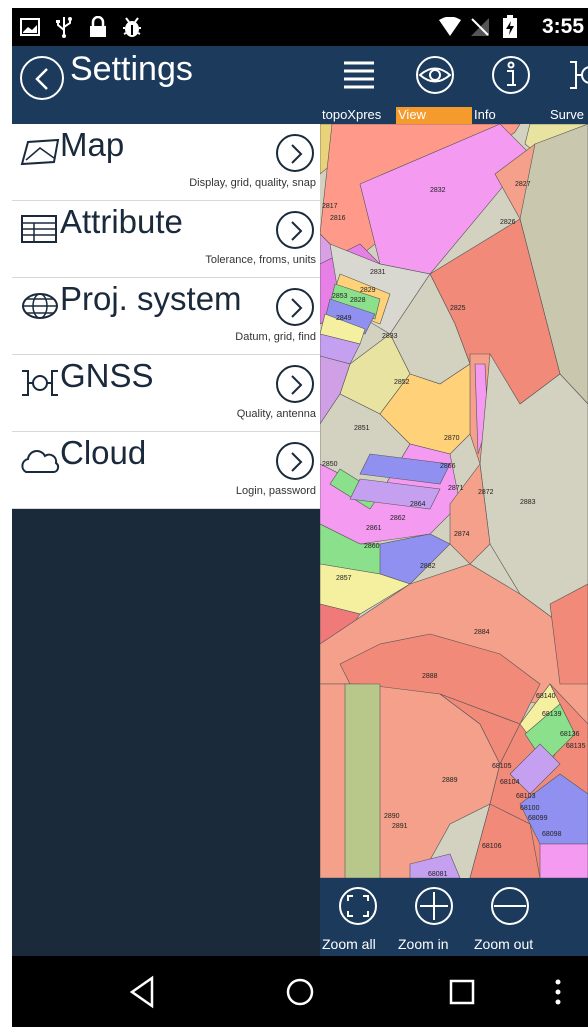  I want to click on parcel-label: 2857, so click(344, 578).